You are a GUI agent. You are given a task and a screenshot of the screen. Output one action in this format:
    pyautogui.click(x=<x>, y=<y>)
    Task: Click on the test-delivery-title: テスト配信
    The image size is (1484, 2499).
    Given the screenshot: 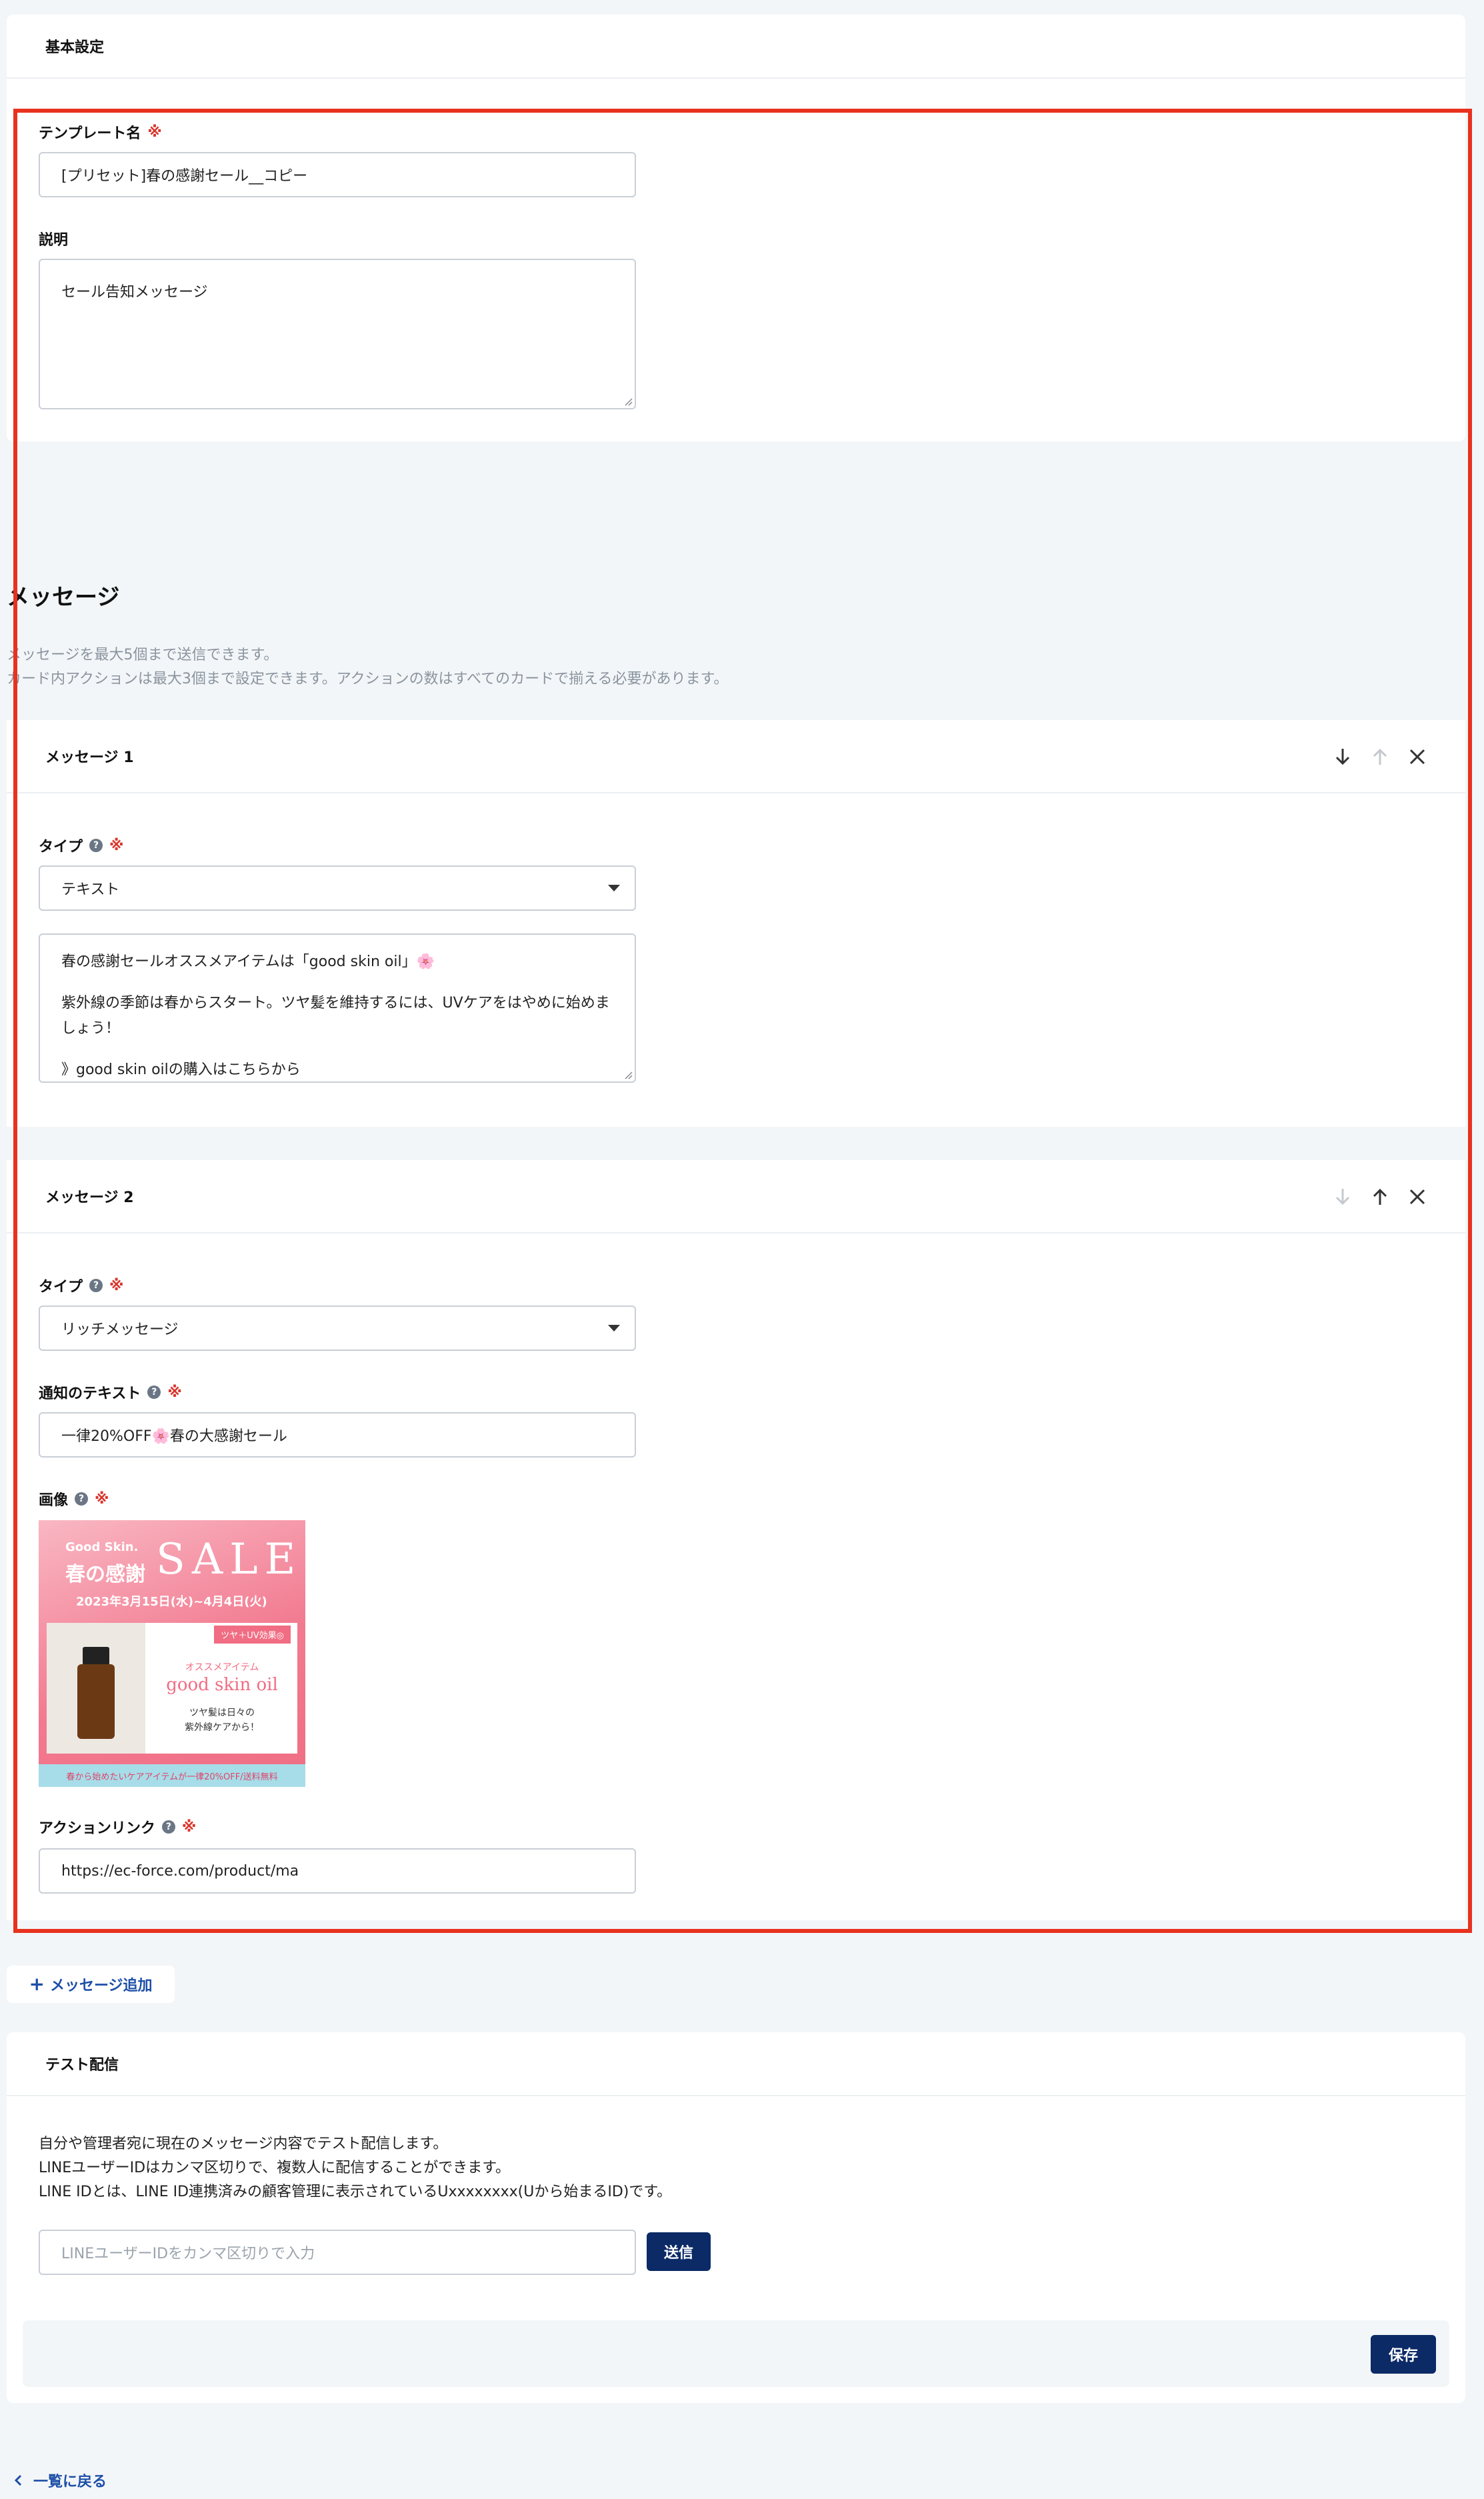 What is the action you would take?
    pyautogui.click(x=82, y=2065)
    